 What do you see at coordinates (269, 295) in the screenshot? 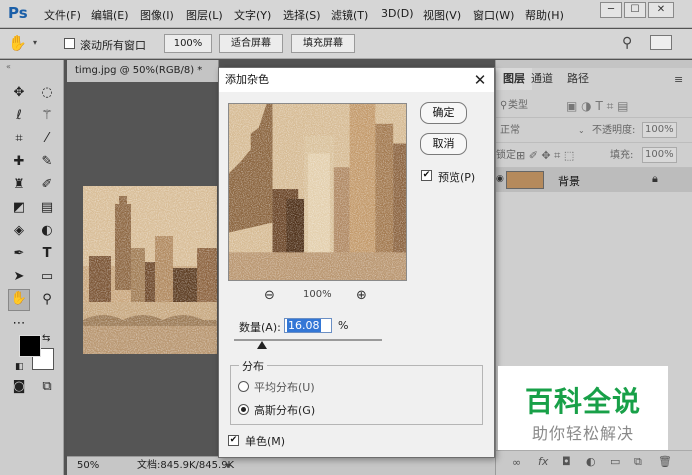
I see `zoom-out-icon: ⊖` at bounding box center [269, 295].